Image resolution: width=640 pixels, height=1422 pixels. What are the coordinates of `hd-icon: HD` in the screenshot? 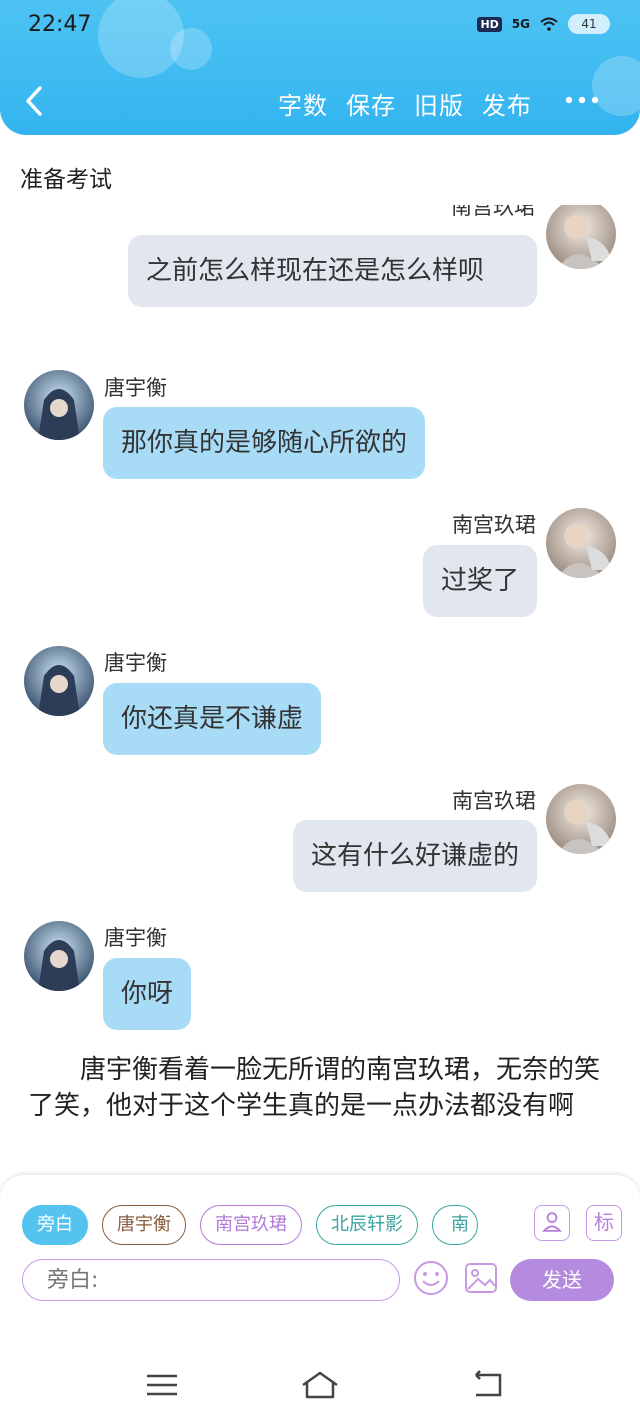 It's located at (489, 24).